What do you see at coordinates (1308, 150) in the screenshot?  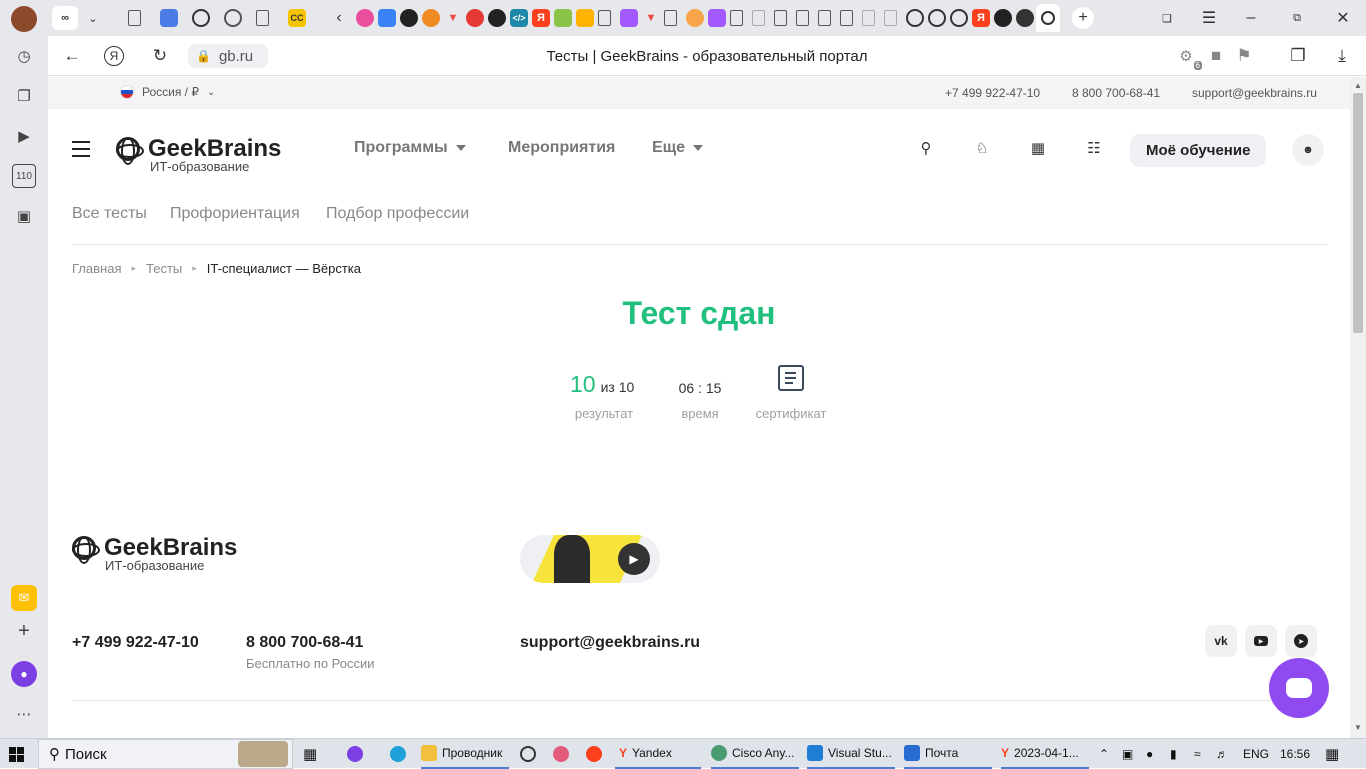 I see `user-avatar-icon: ☻` at bounding box center [1308, 150].